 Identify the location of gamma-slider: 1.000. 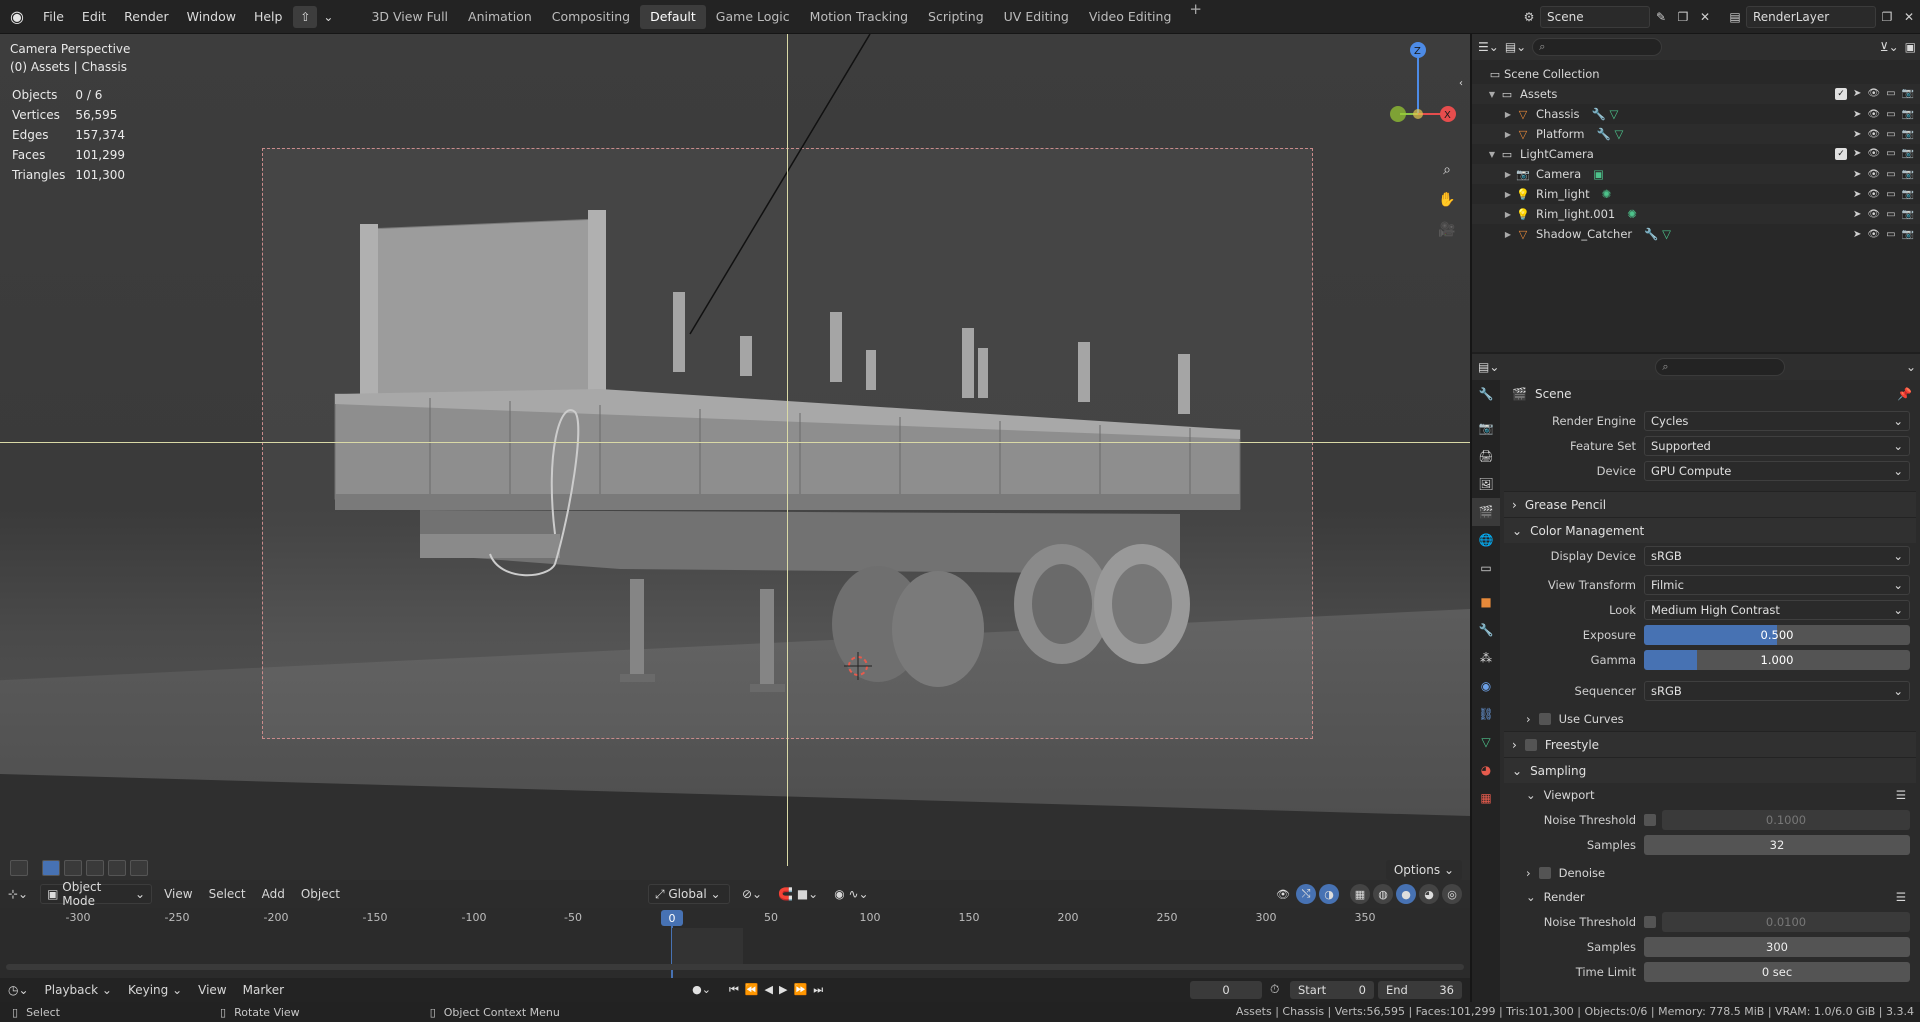
(1777, 659).